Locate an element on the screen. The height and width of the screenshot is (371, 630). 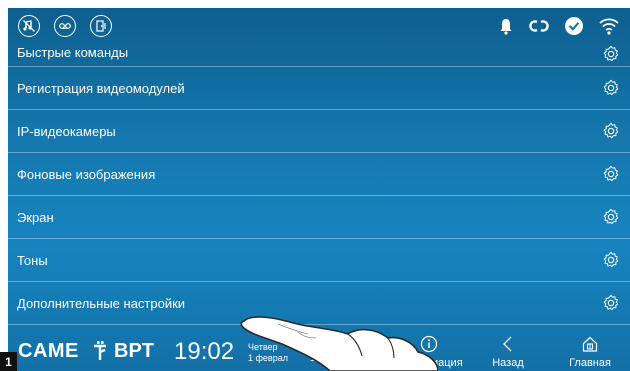
menu-item-label: Регистрация видеомодулей is located at coordinates (101, 88).